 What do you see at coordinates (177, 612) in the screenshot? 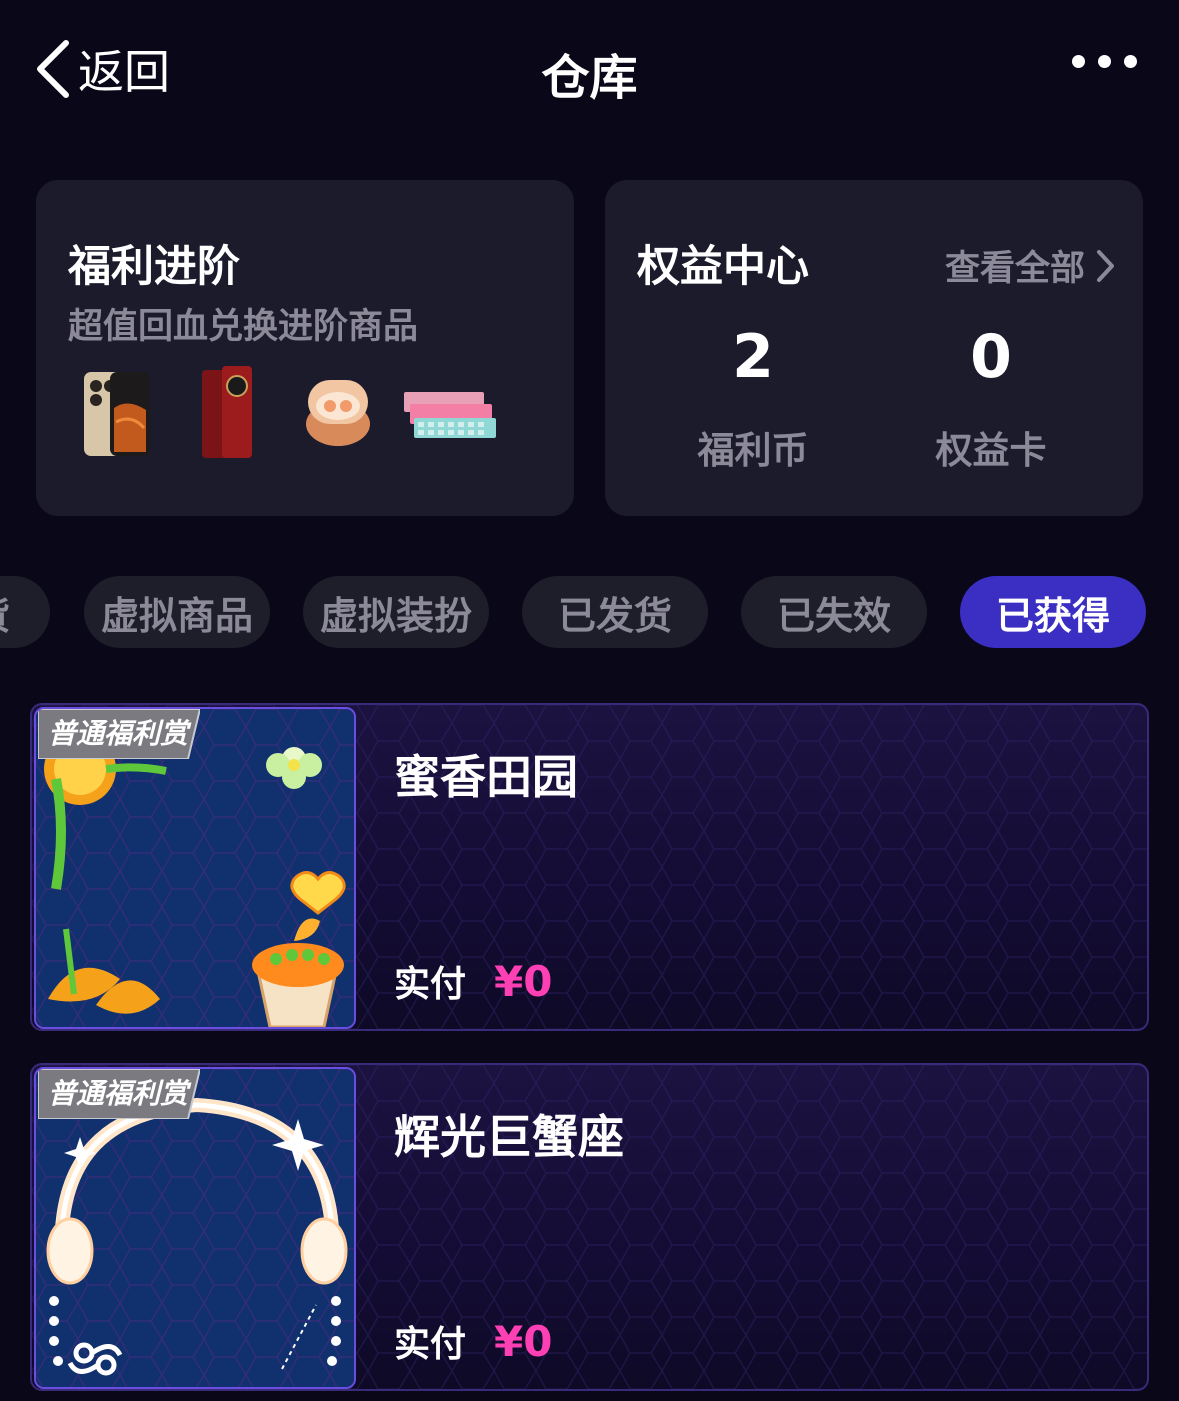
I see `tab-virtual-goods: 虚拟商品` at bounding box center [177, 612].